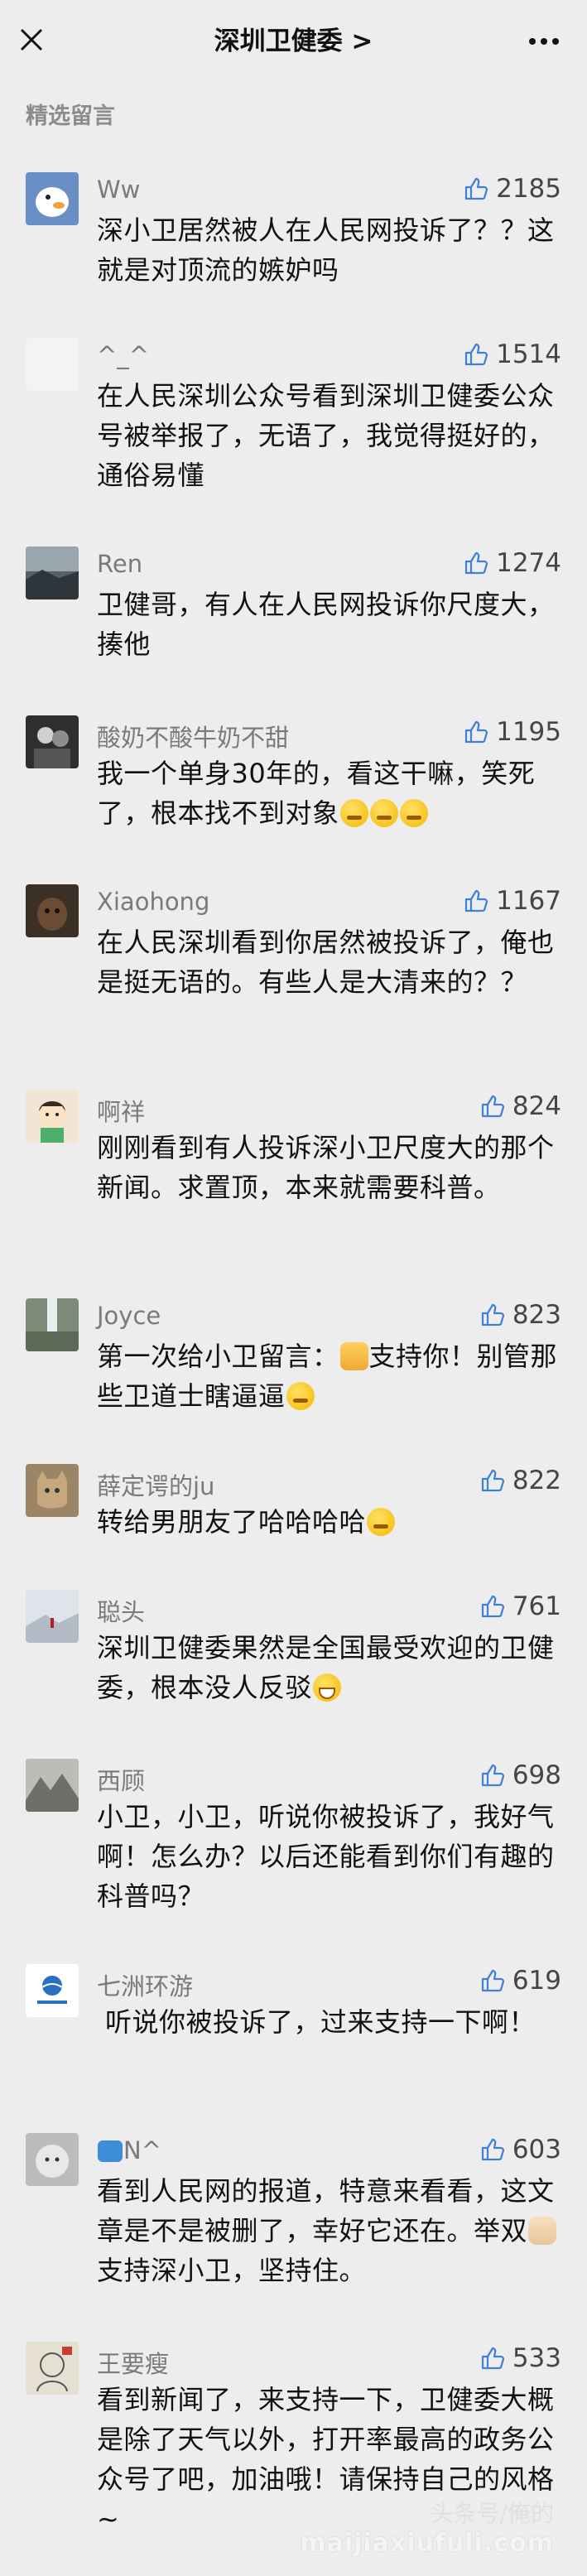 The height and width of the screenshot is (2576, 587). I want to click on comment-text: 我一个单身30年的，看这干嘛，笑死了，根本找不到对象, so click(329, 793).